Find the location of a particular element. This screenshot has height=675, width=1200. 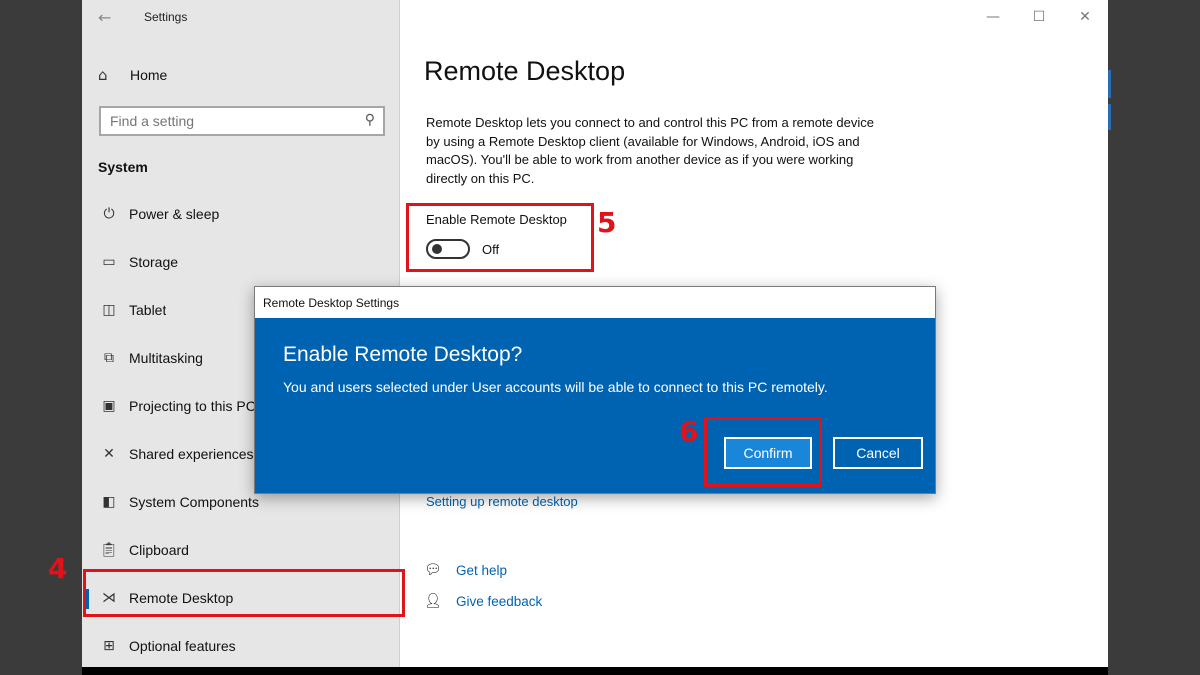

dialog-window-title: Remote Desktop Settings is located at coordinates (331, 303).